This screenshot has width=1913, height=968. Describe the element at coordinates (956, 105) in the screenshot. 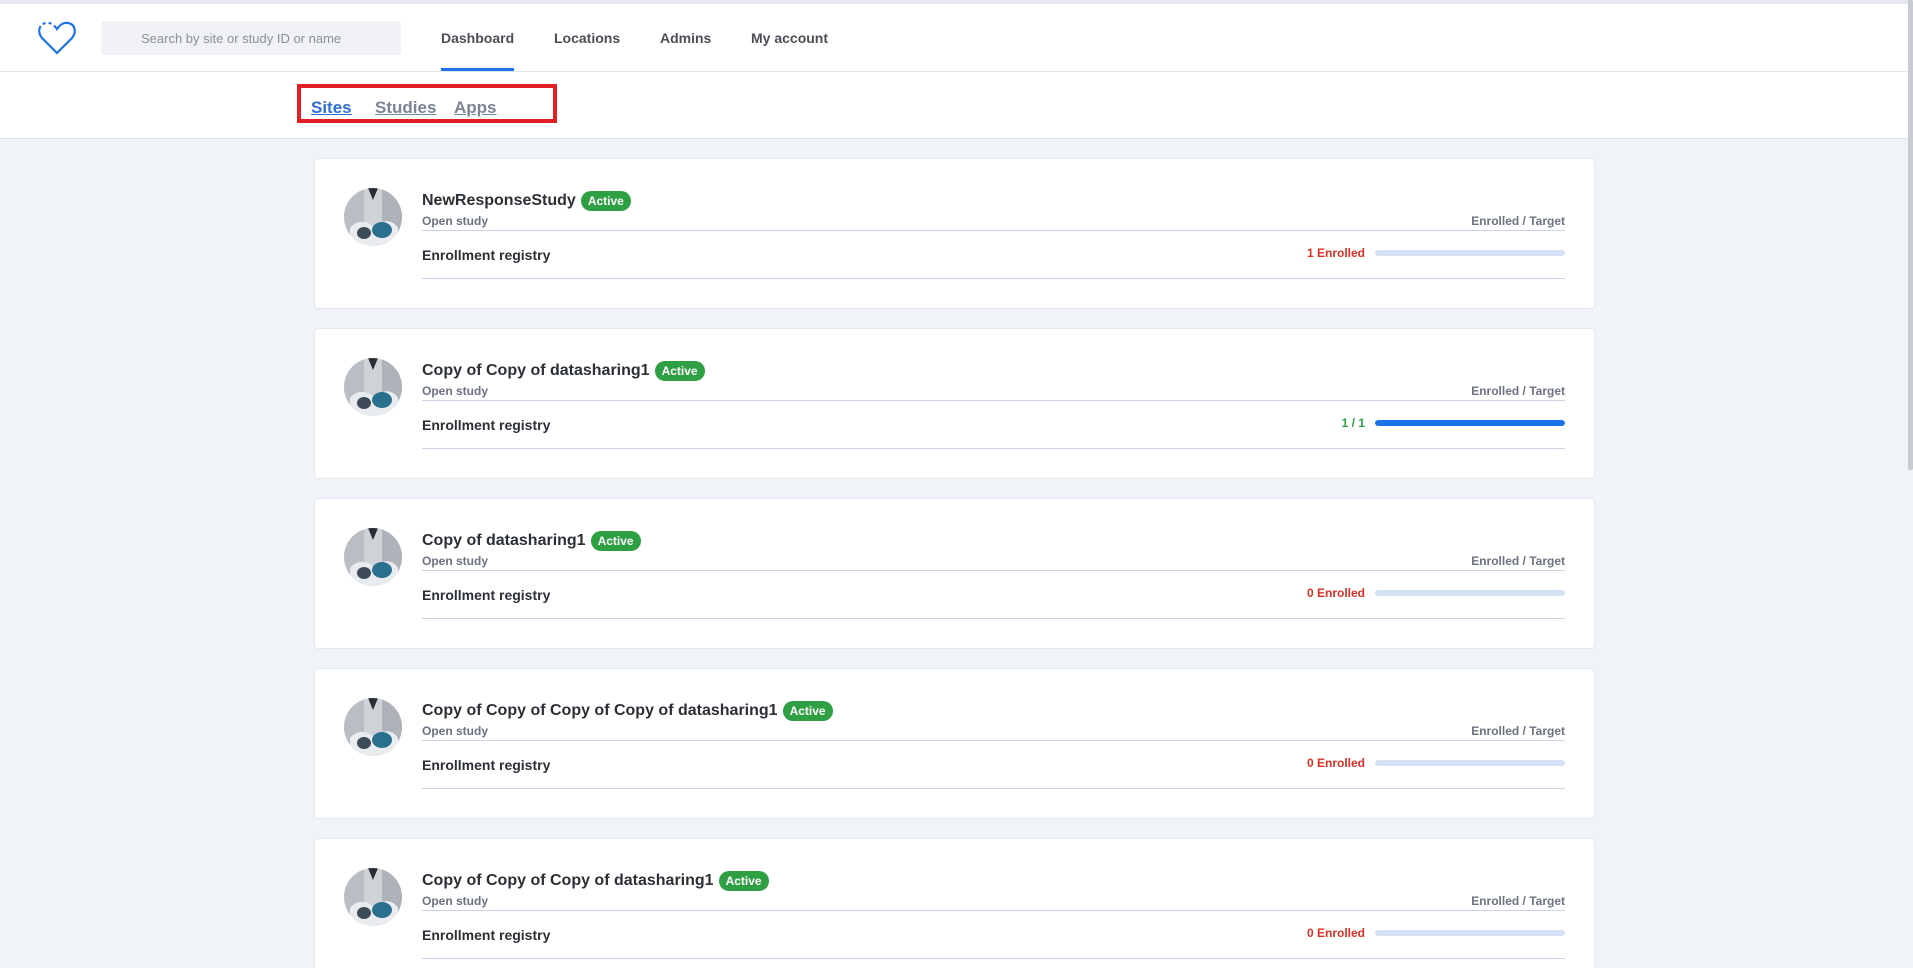

I see `sub-navigation-bar: Sites Studies Apps` at that location.